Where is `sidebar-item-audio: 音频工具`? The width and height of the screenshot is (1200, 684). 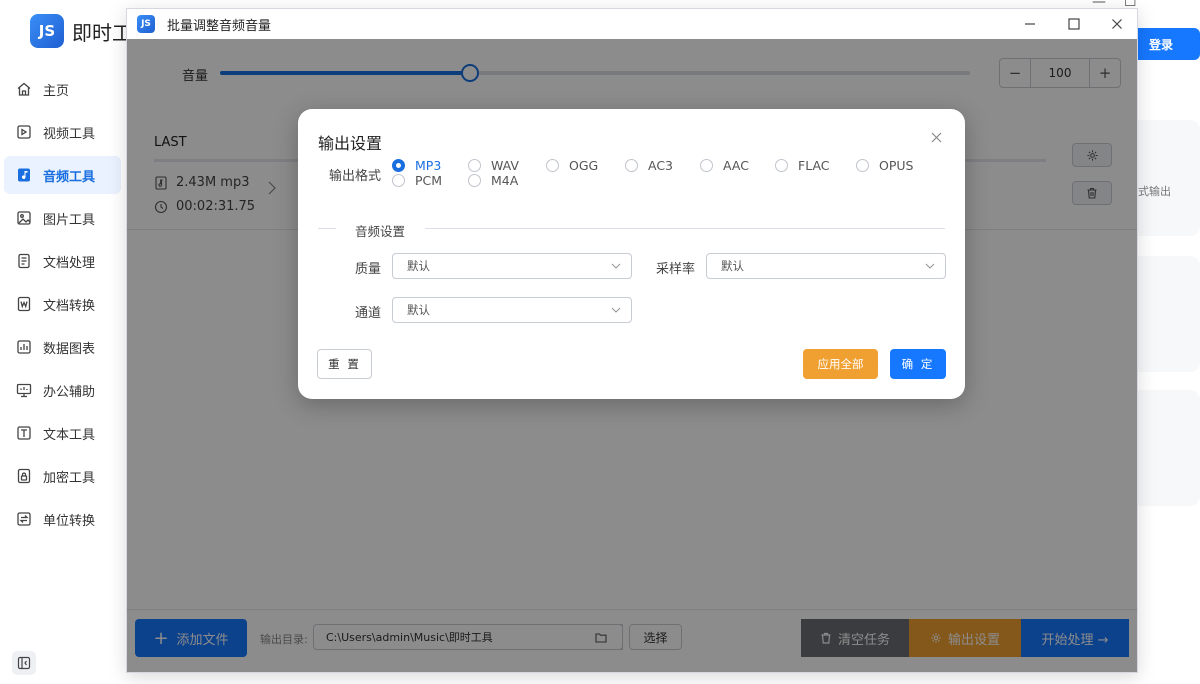 sidebar-item-audio: 音频工具 is located at coordinates (62, 175).